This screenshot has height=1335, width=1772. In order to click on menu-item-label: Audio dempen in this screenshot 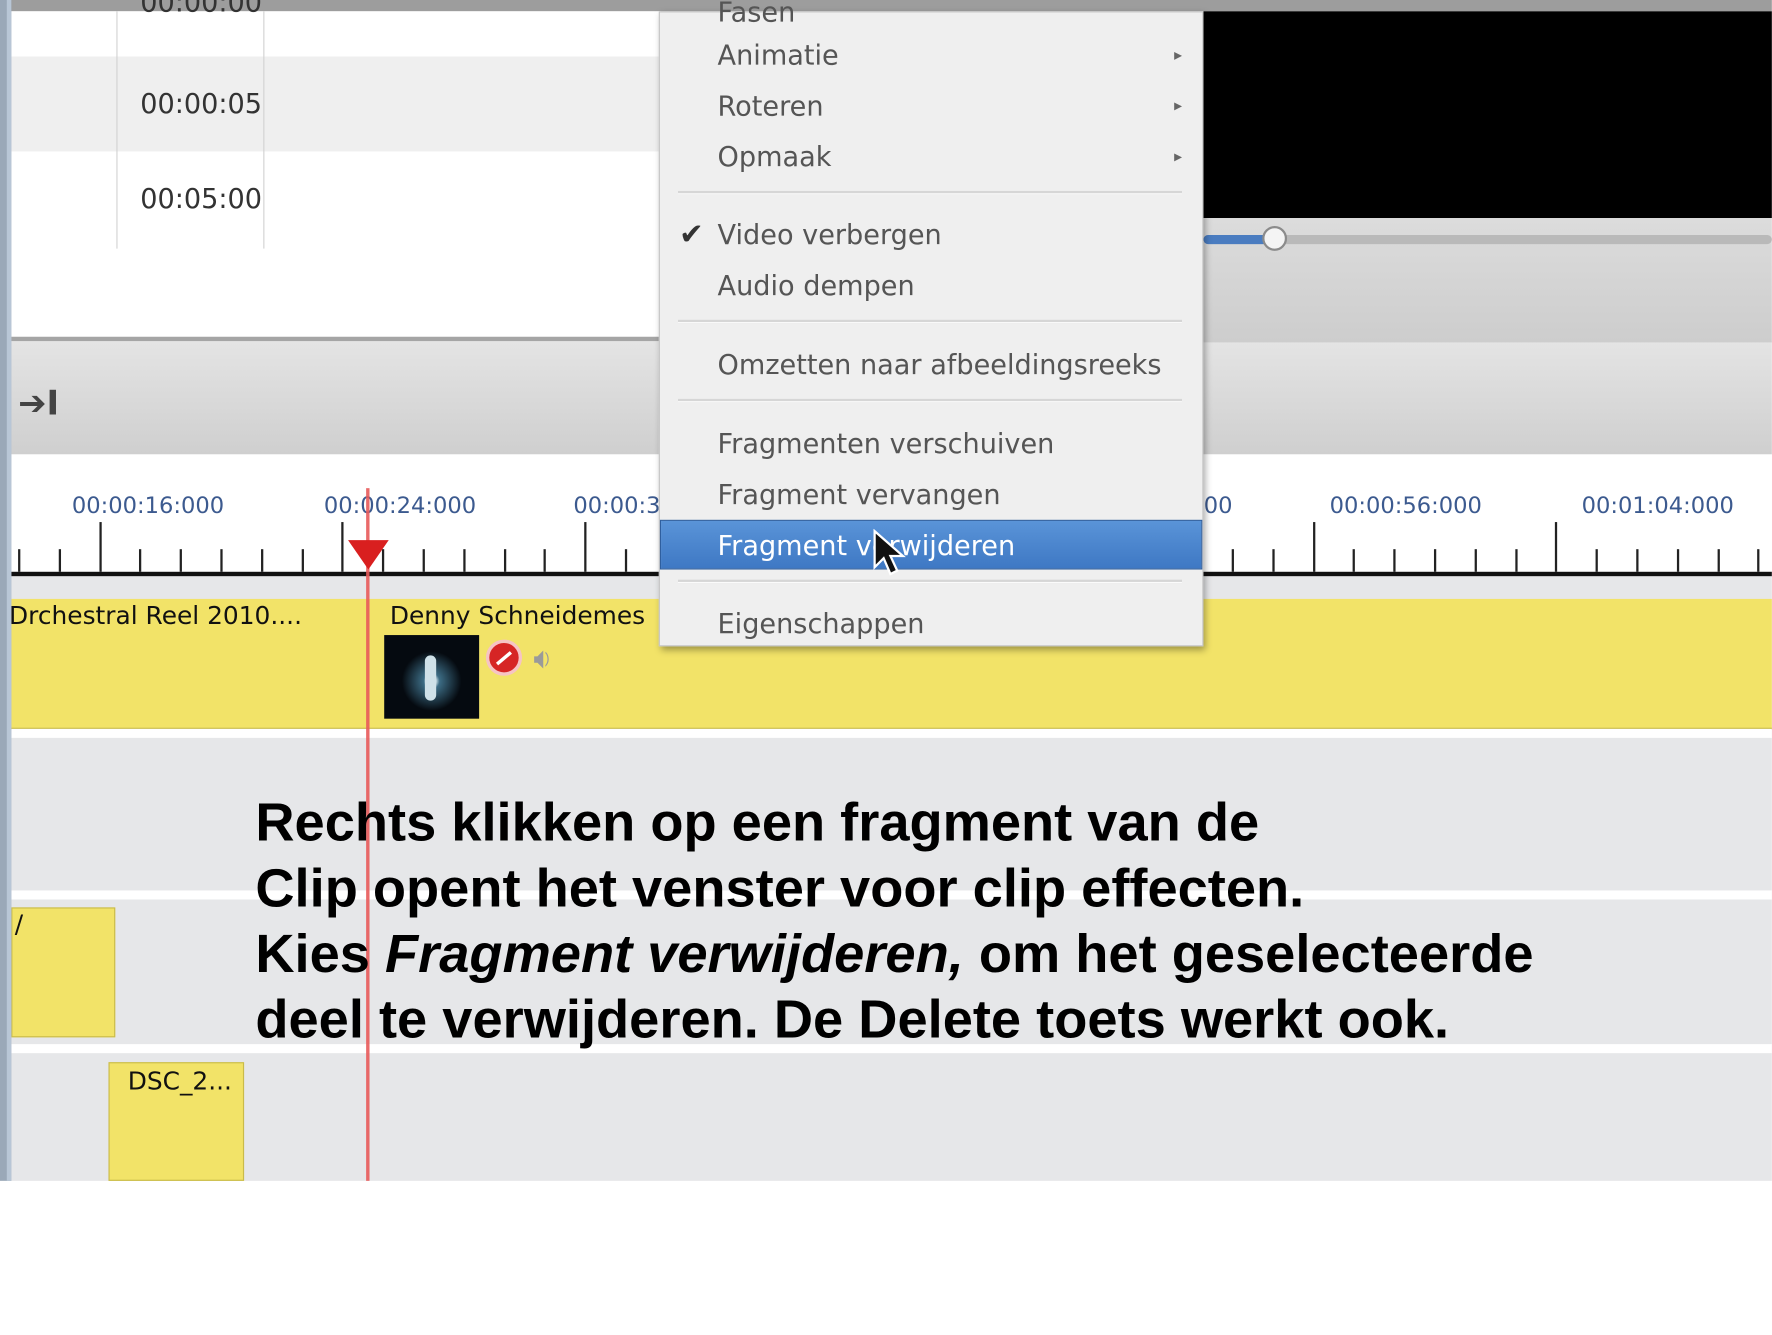, I will do `click(816, 286)`.